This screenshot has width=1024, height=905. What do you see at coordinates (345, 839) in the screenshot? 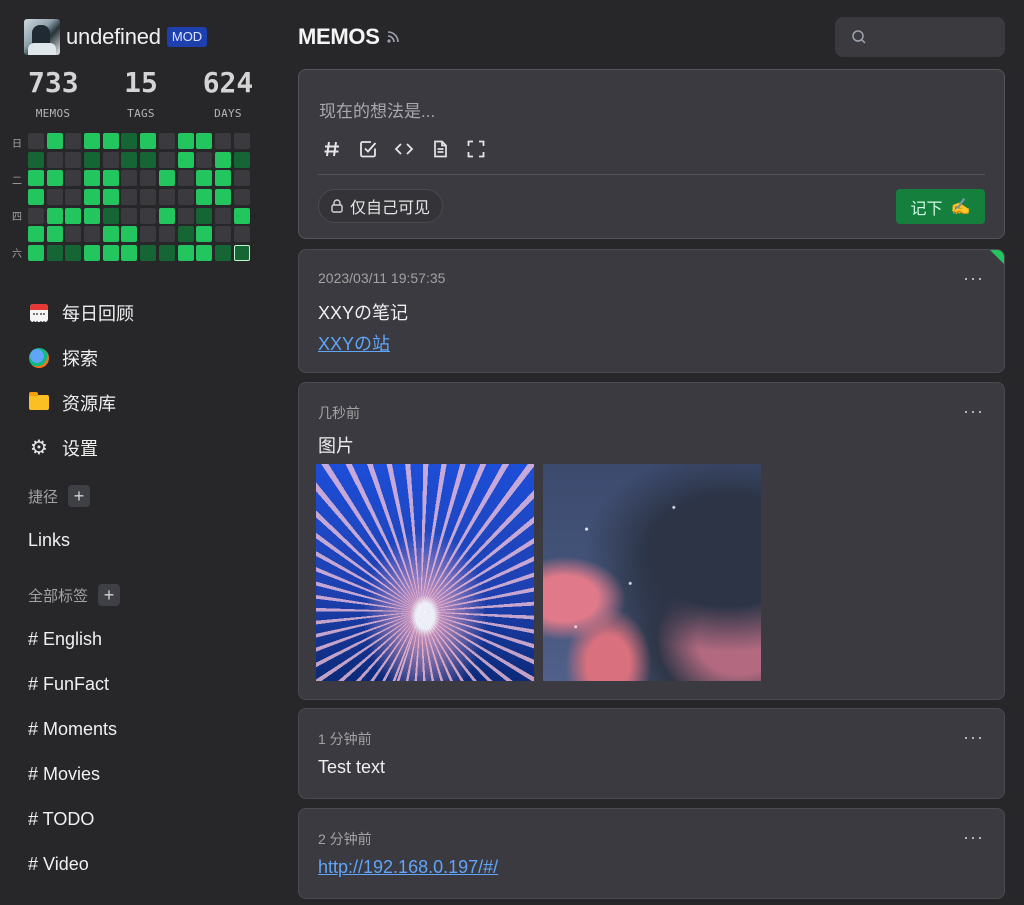
I see `memo-timestamp: 2 分钟前` at bounding box center [345, 839].